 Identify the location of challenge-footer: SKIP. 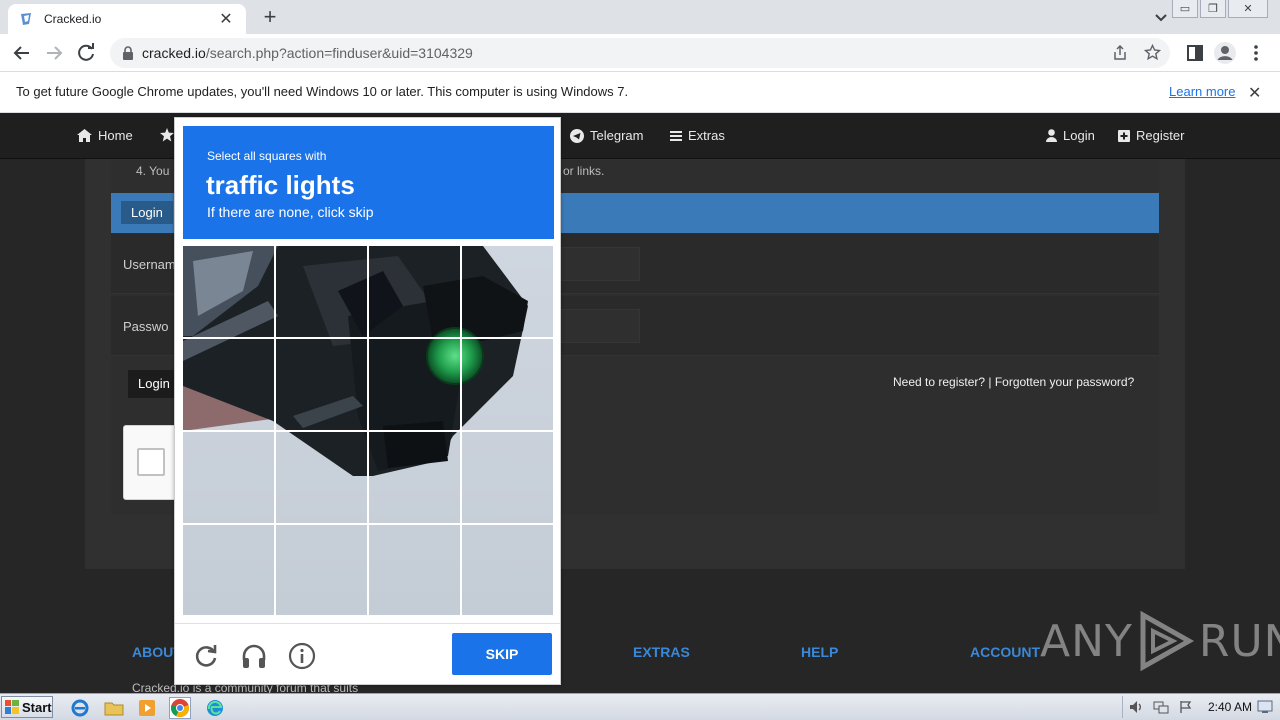
(367, 654).